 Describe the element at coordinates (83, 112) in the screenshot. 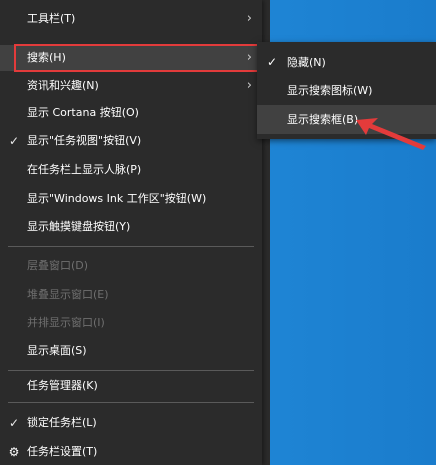

I see `menu-item-label: 显示 Cortana 按钮(O)` at that location.